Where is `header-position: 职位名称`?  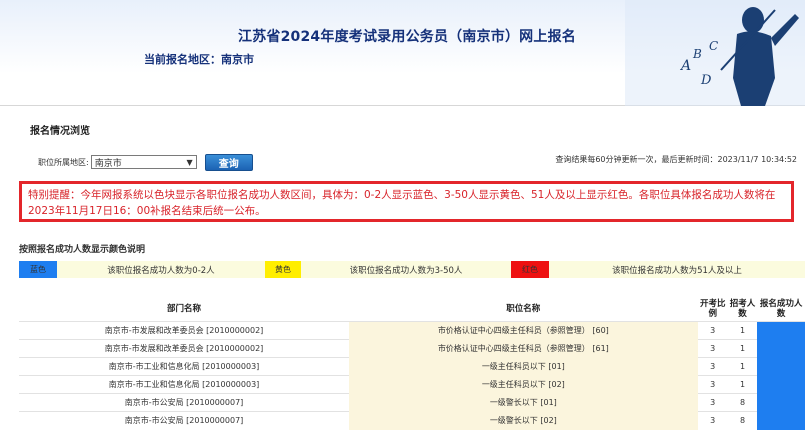 header-position: 职位名称 is located at coordinates (523, 308).